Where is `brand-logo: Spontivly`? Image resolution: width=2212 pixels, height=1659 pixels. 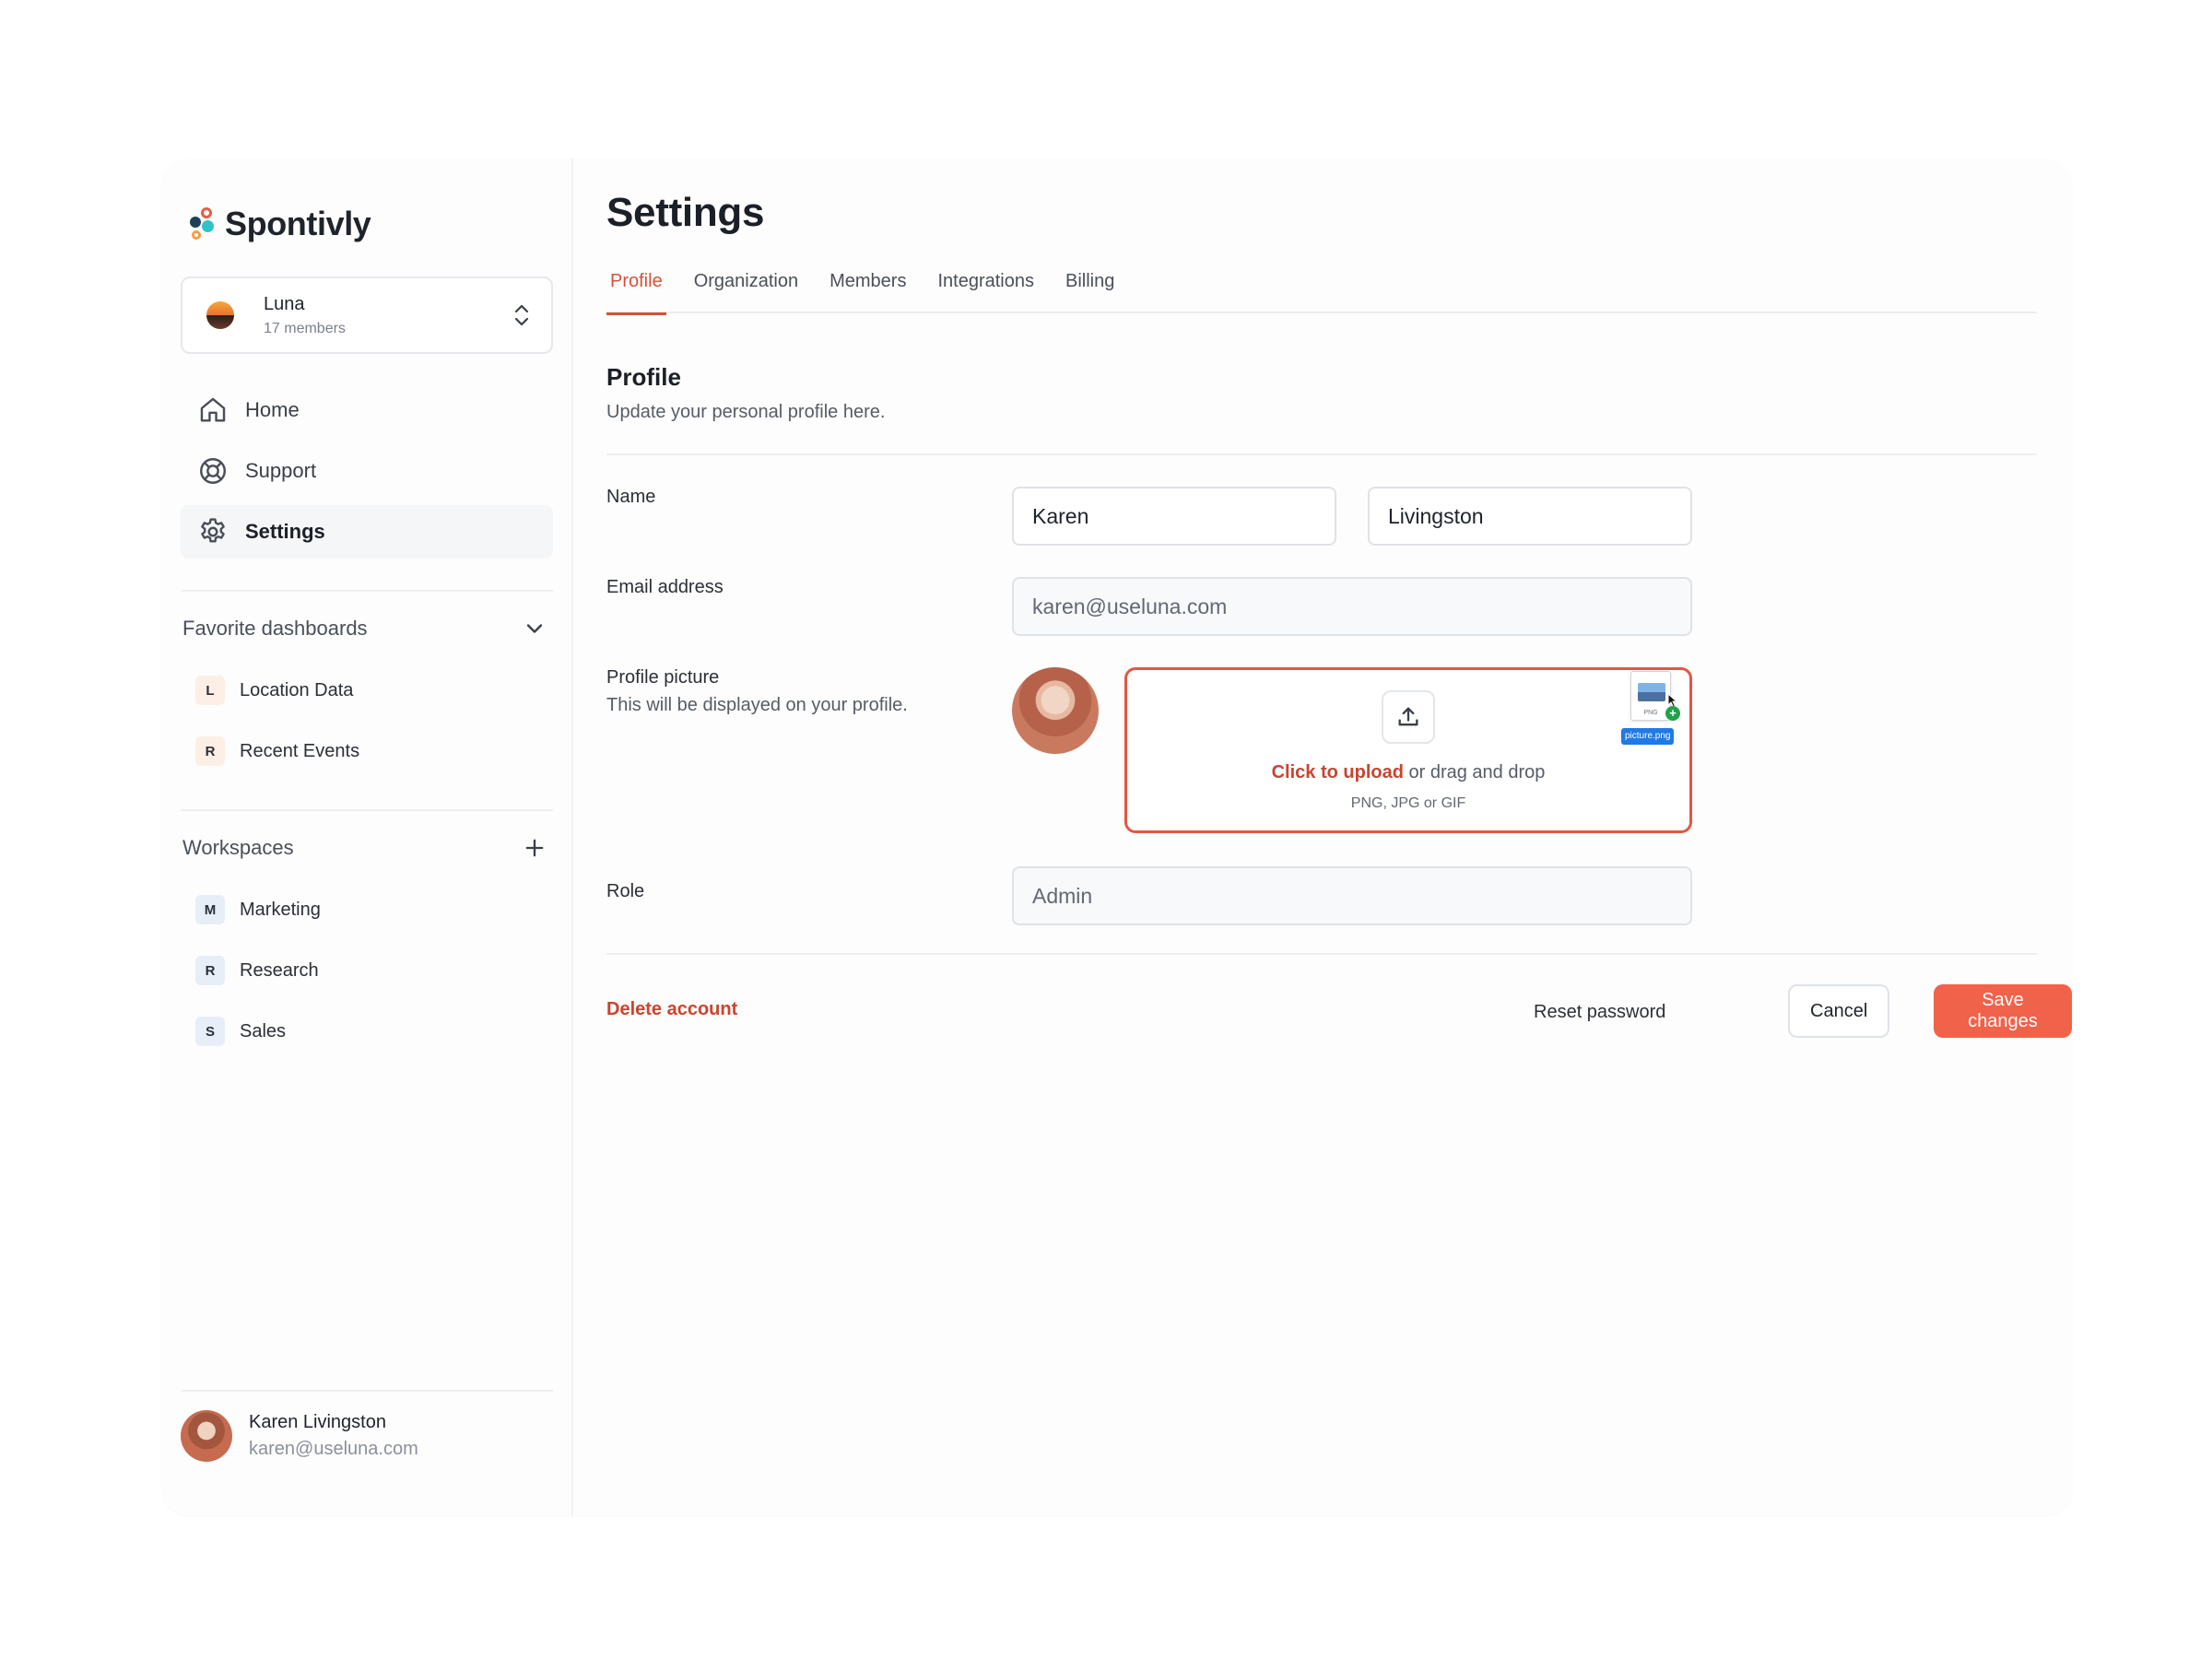
brand-logo: Spontivly is located at coordinates (280, 224).